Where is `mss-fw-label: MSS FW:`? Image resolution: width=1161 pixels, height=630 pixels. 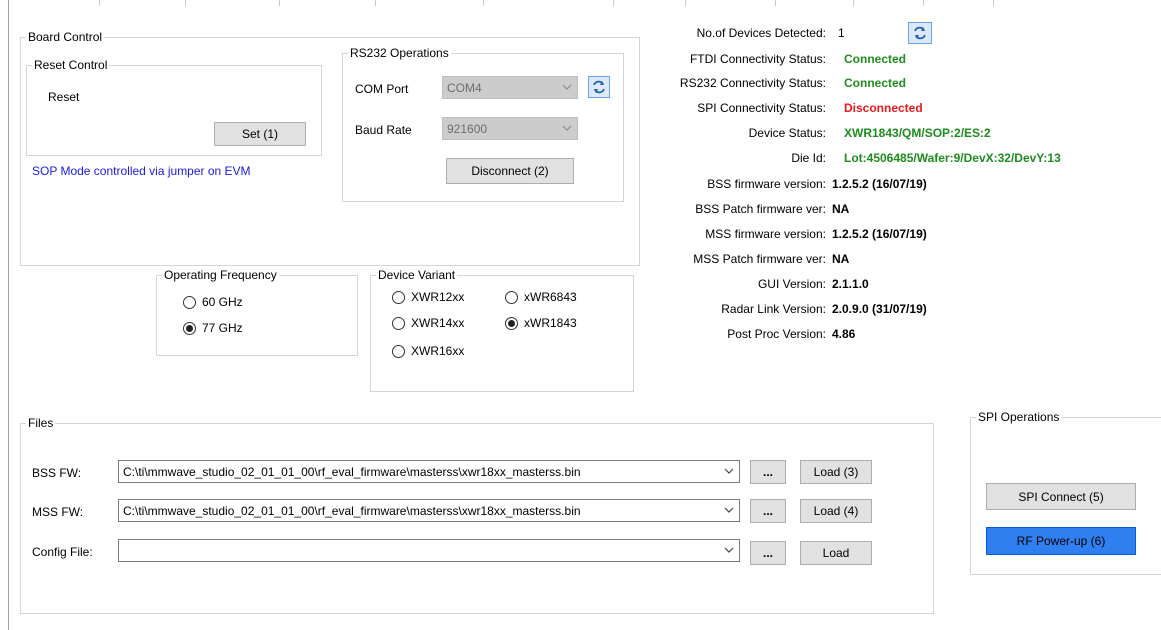 mss-fw-label: MSS FW: is located at coordinates (58, 512).